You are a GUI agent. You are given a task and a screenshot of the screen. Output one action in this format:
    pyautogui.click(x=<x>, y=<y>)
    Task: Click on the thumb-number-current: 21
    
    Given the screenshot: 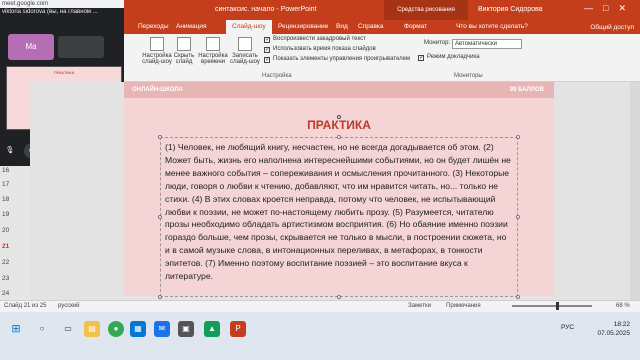 What is the action you would take?
    pyautogui.click(x=5, y=246)
    